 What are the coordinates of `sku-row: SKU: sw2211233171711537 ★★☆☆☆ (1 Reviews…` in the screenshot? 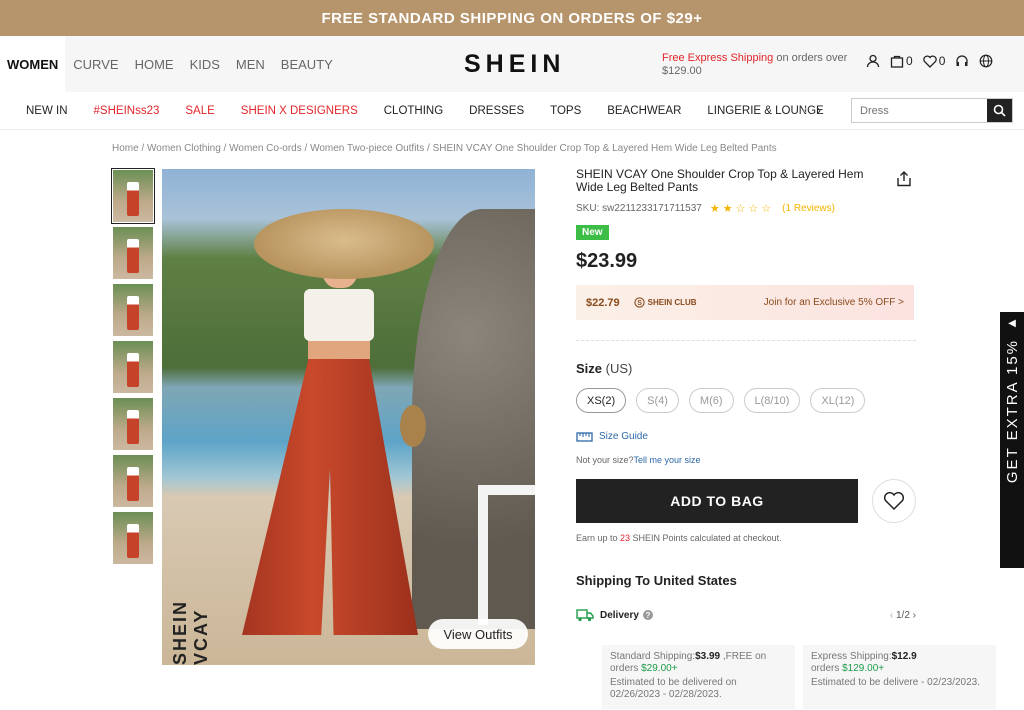 It's located at (746, 208).